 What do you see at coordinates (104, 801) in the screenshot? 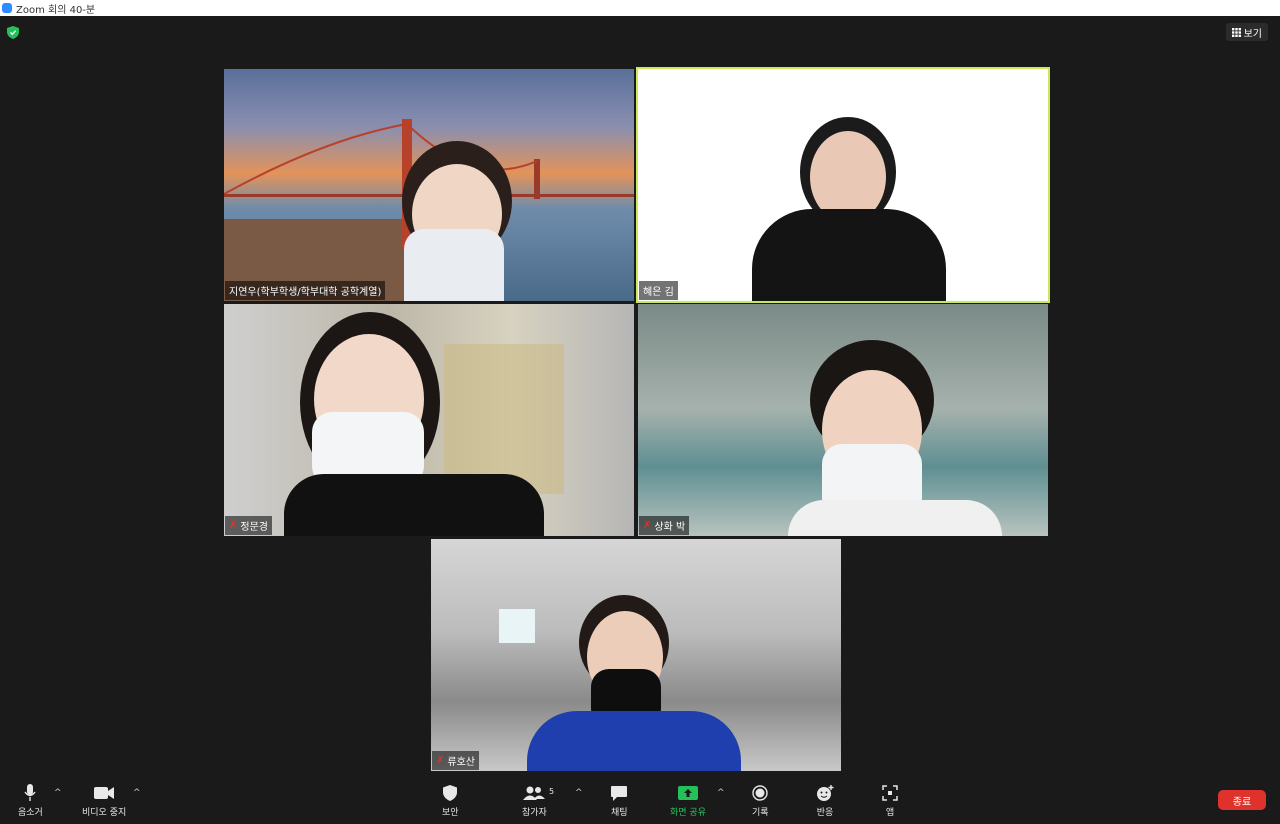
I see `stop-video-button: 비디오 중지` at bounding box center [104, 801].